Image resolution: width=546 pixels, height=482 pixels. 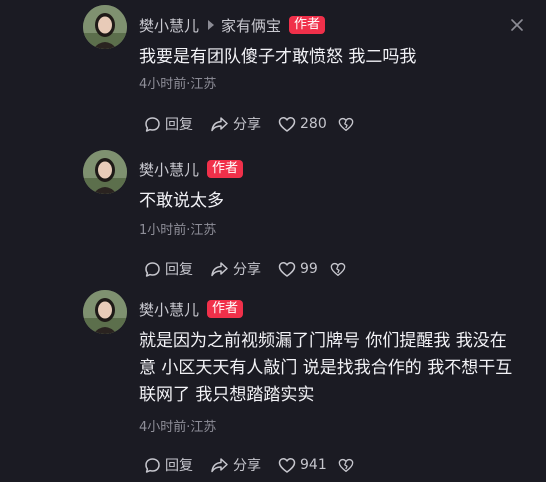 I want to click on like-count: 99, so click(x=309, y=269).